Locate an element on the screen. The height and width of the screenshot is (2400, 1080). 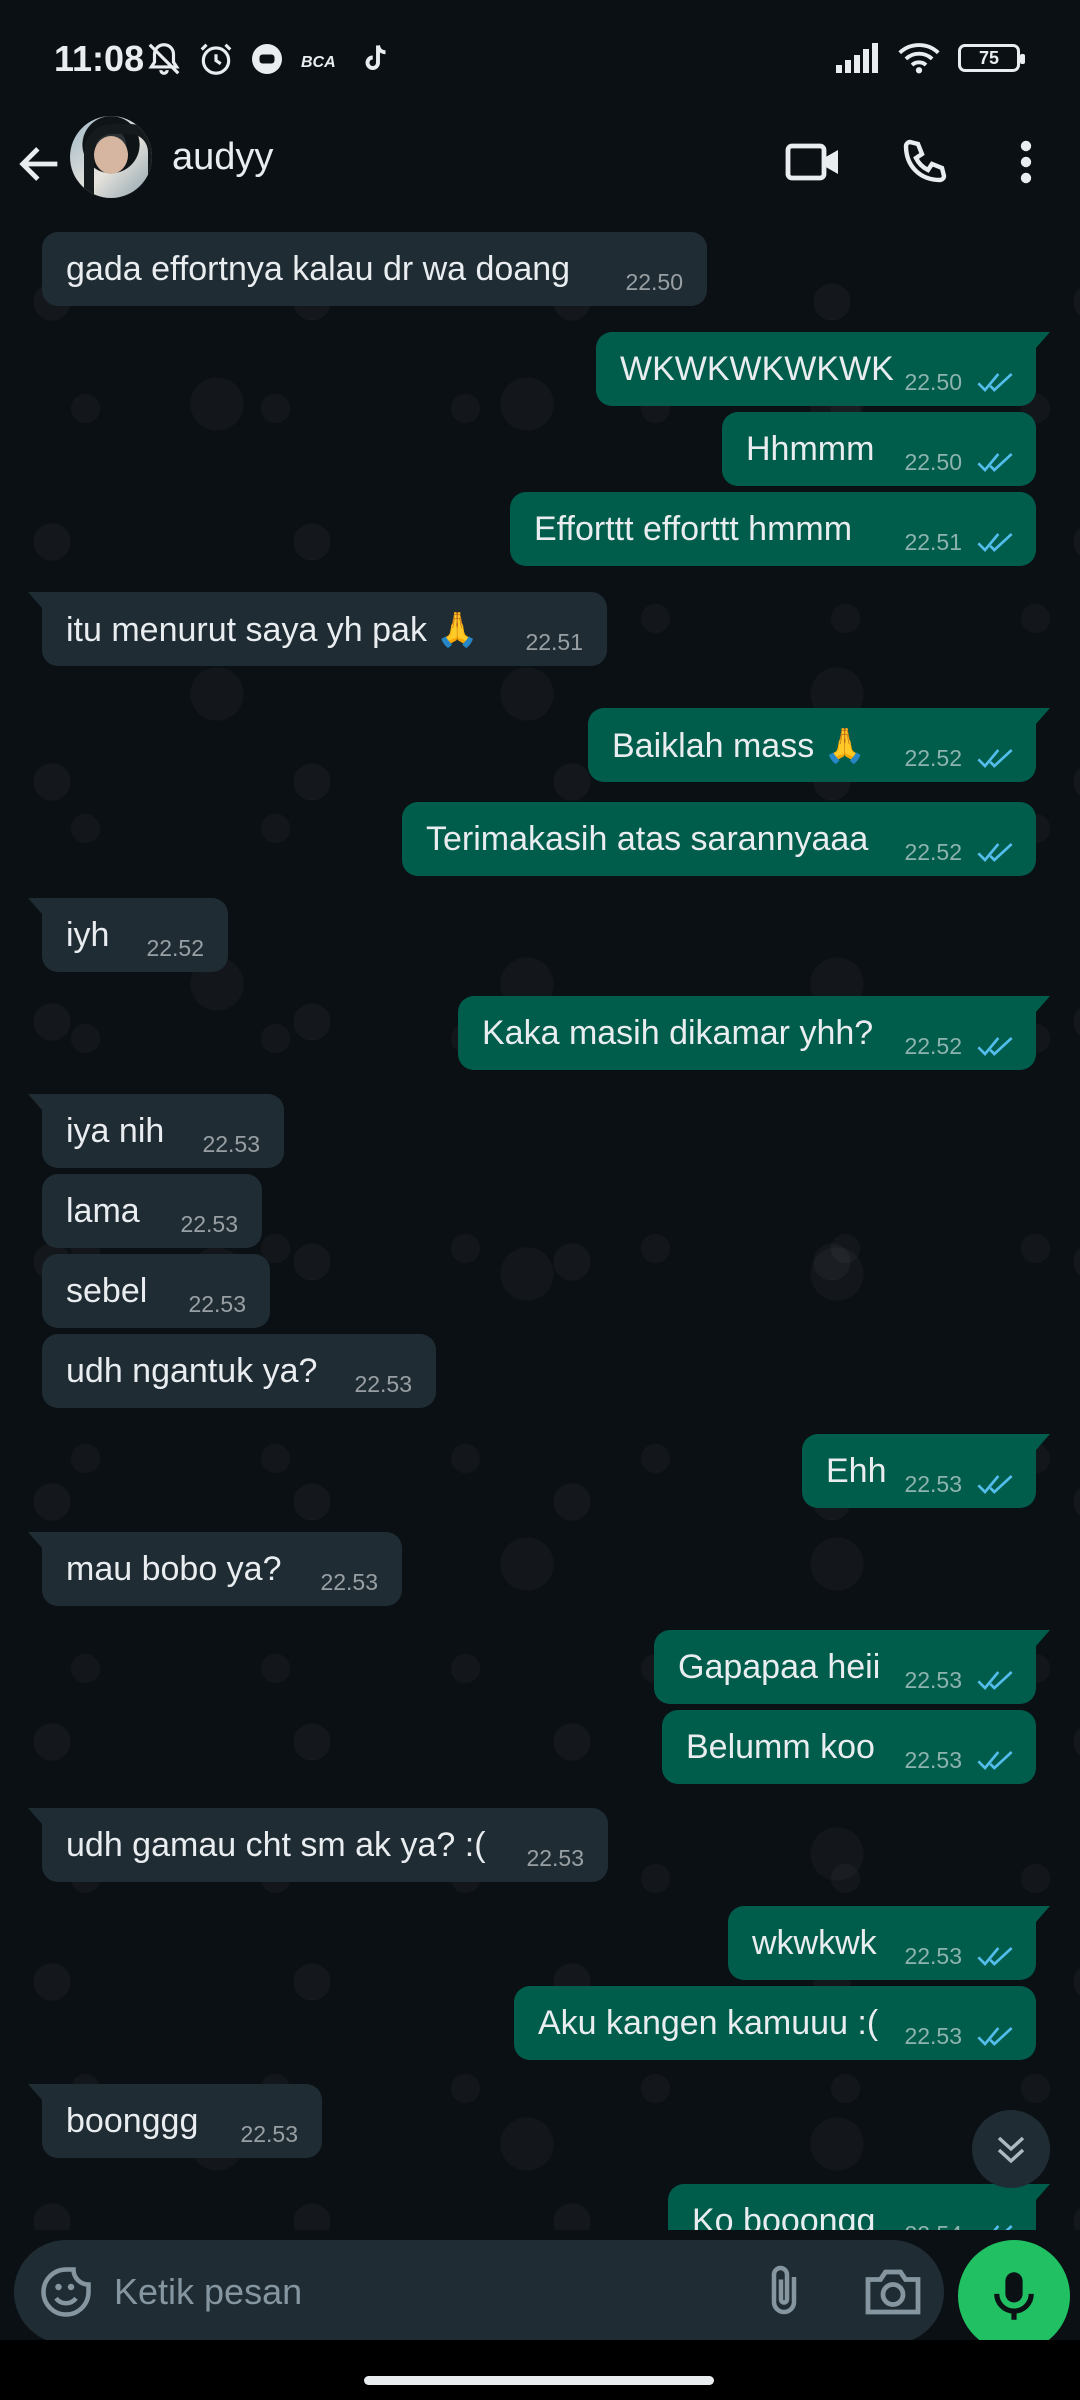
composer-bar is located at coordinates (540, 2287).